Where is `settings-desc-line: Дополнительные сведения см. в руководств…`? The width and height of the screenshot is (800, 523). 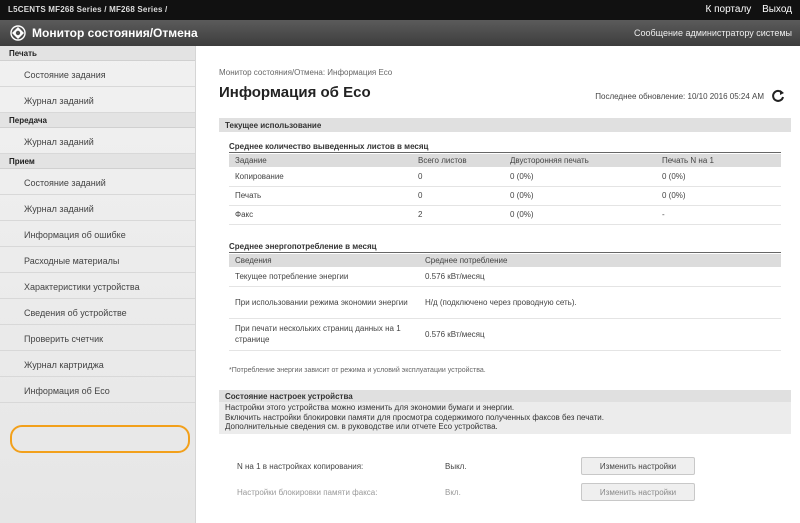 settings-desc-line: Дополнительные сведения см. в руководств… is located at coordinates (361, 426).